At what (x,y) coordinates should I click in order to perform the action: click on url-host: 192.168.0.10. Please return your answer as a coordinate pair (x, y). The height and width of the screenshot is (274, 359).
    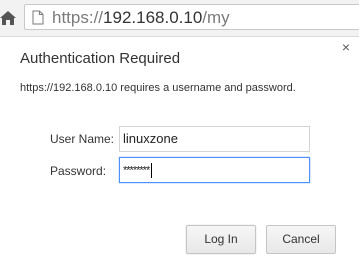
    Looking at the image, I should click on (153, 17).